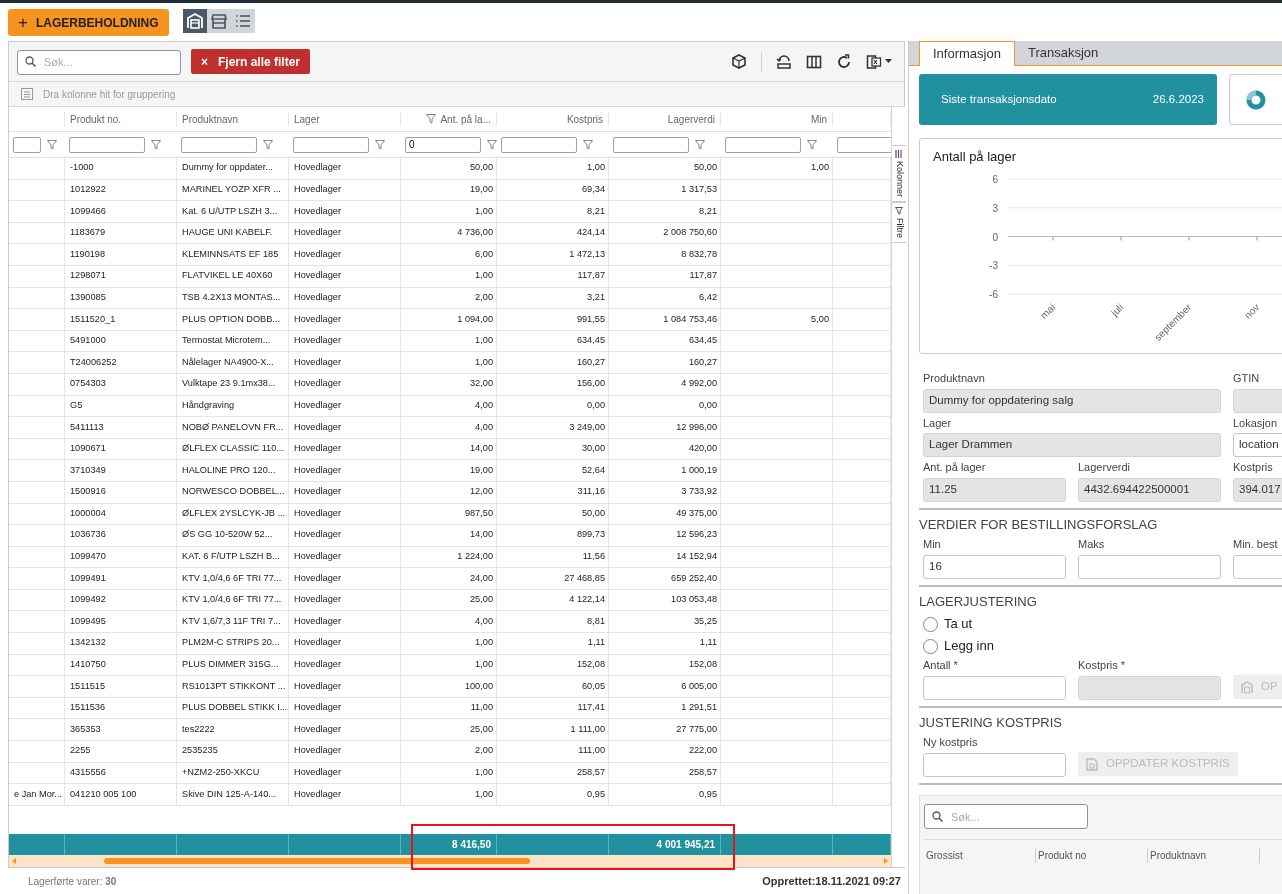  Describe the element at coordinates (1256, 99) in the screenshot. I see `donut-icon` at that location.